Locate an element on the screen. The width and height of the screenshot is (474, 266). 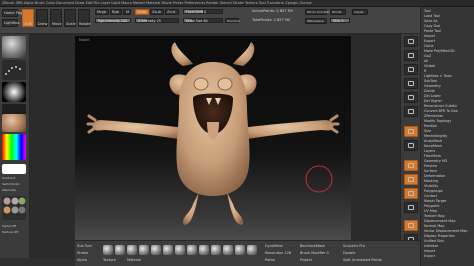
tool-menu-item: UV Map is located at coordinates (448, 211).